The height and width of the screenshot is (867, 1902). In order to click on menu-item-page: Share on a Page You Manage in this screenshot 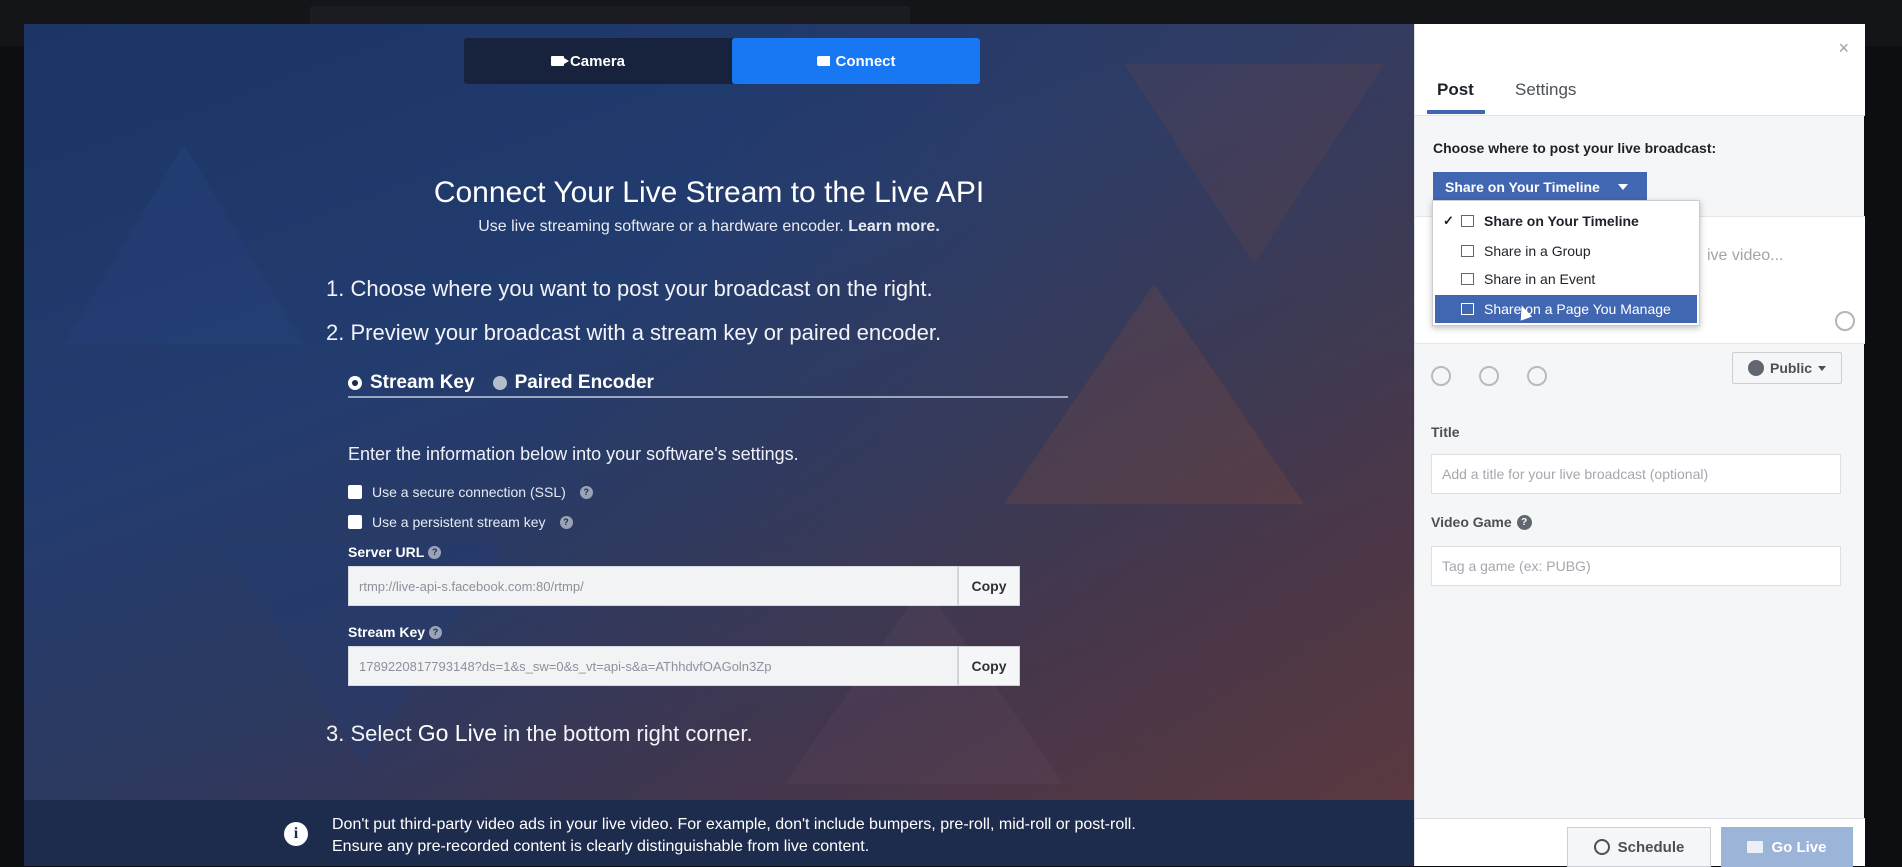, I will do `click(1566, 309)`.